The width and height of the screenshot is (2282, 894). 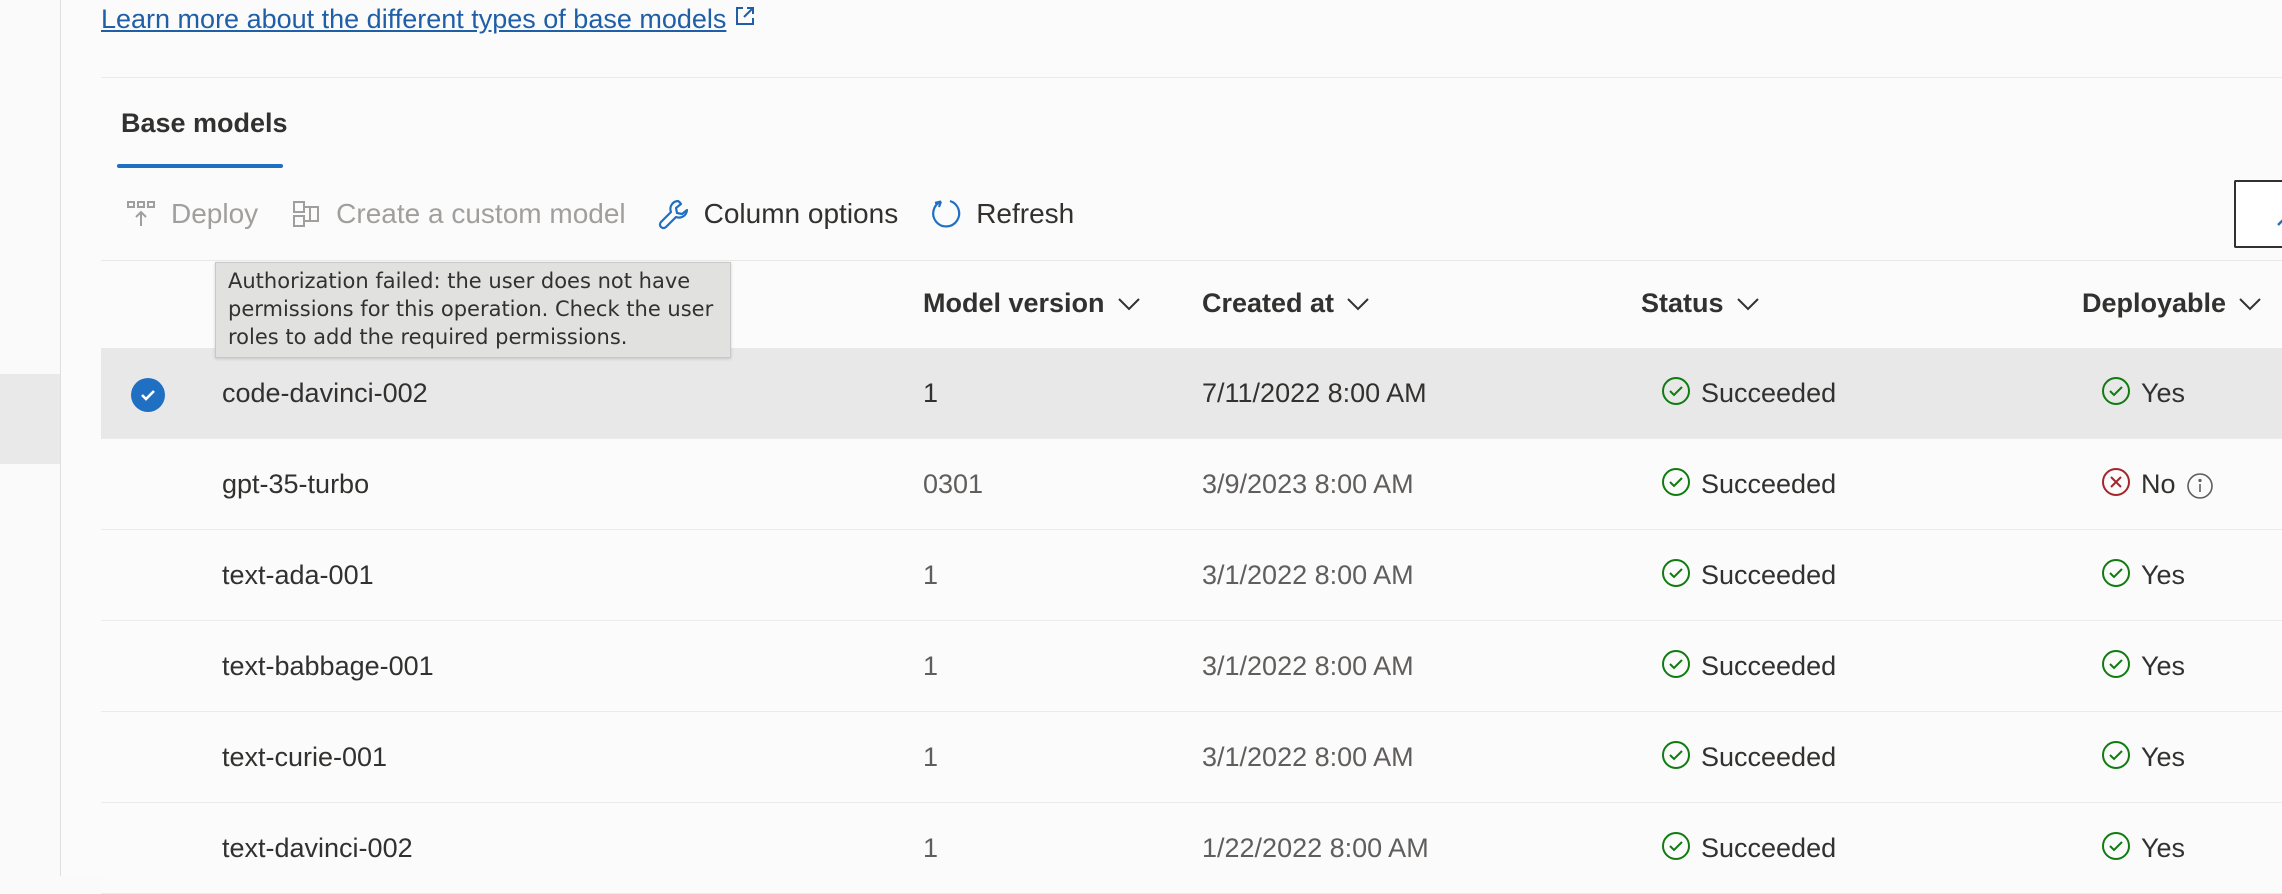 I want to click on tab-active-indicator, so click(x=200, y=166).